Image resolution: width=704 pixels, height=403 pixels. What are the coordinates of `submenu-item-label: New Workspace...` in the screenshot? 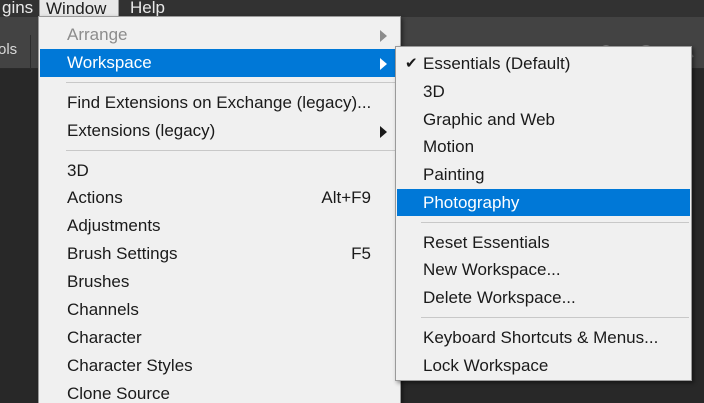 It's located at (492, 269).